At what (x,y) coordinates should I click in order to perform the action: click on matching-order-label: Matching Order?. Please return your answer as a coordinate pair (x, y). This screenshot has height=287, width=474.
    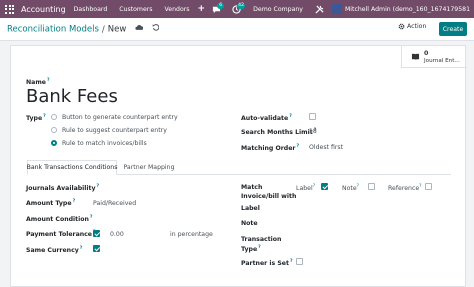
    Looking at the image, I should click on (270, 148).